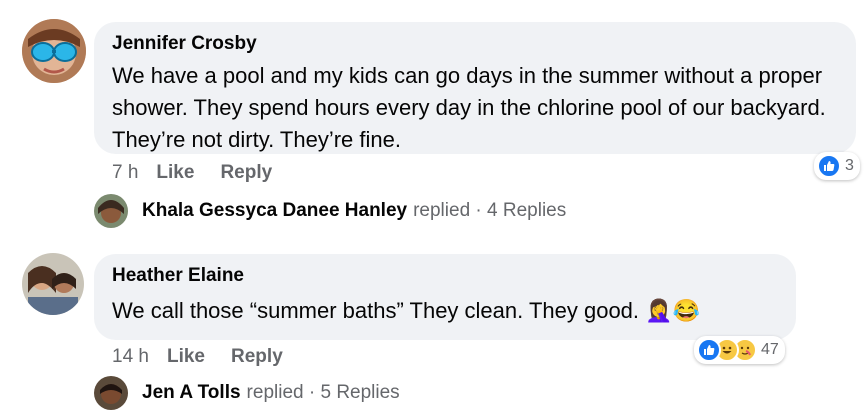 The image size is (864, 416). I want to click on avatar-jennifer-crosby, so click(54, 51).